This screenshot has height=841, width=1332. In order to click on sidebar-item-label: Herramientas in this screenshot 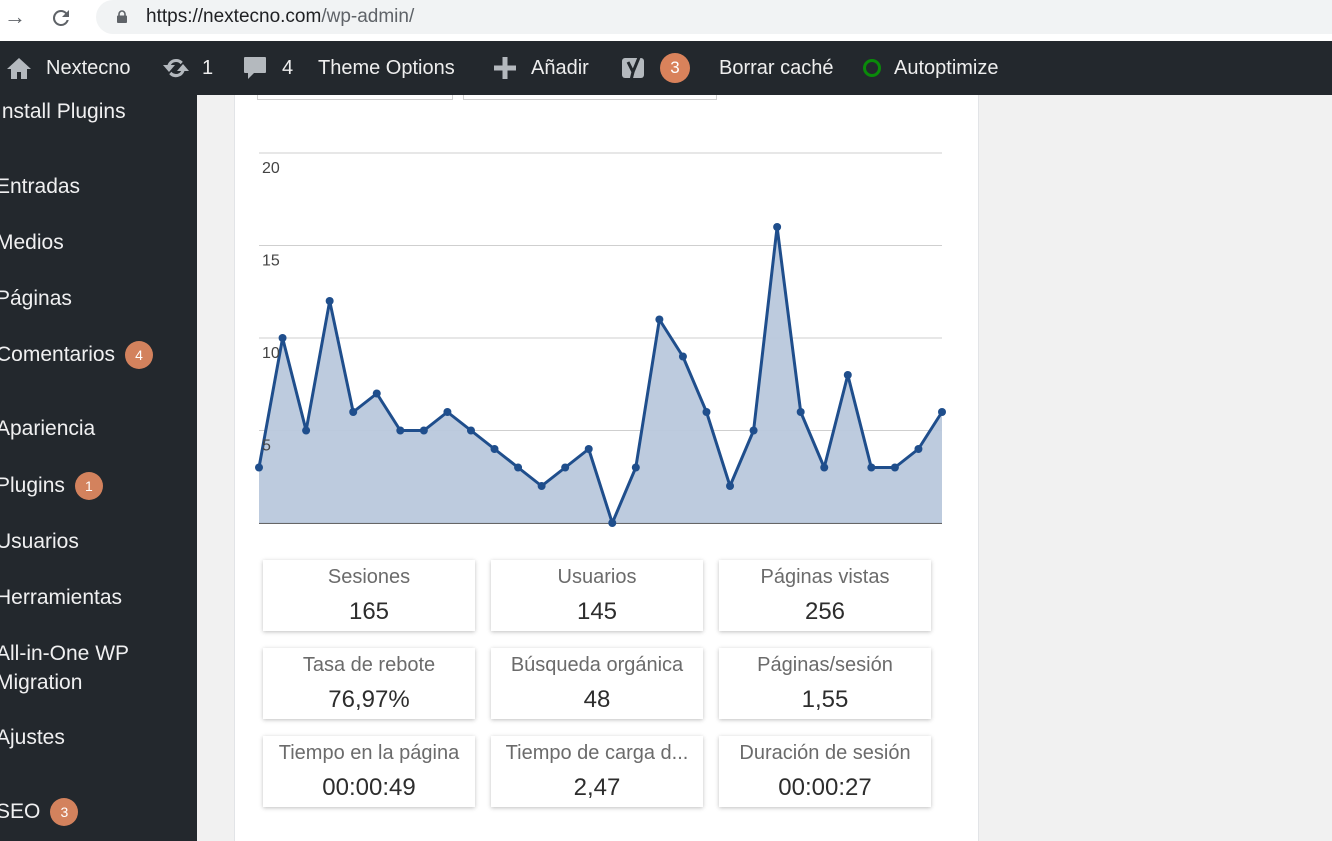, I will do `click(61, 597)`.